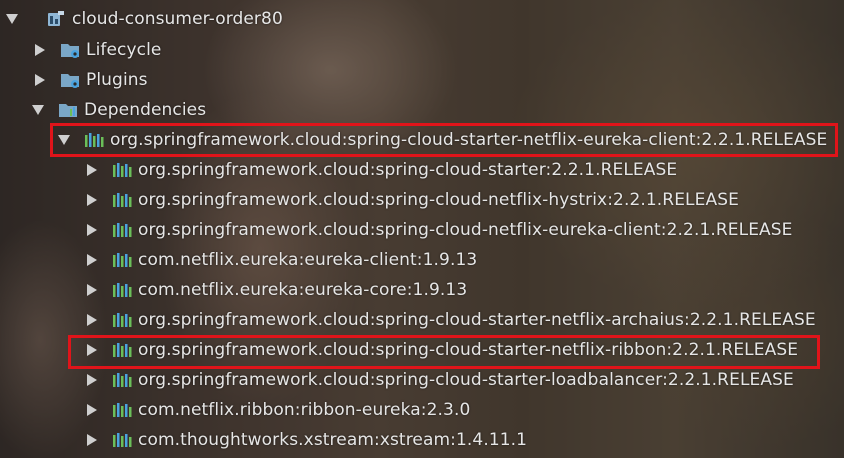  What do you see at coordinates (422, 110) in the screenshot?
I see `tree-node-dependencies: Dependencies` at bounding box center [422, 110].